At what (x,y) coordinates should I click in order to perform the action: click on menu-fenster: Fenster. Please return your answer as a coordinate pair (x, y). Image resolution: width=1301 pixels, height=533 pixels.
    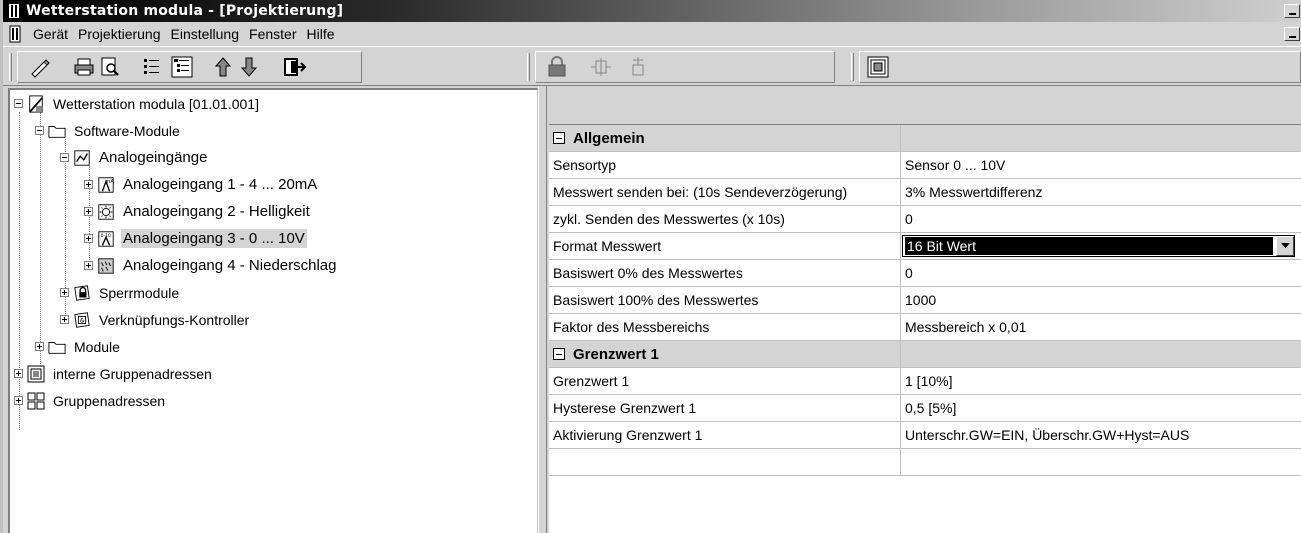
    Looking at the image, I should click on (272, 34).